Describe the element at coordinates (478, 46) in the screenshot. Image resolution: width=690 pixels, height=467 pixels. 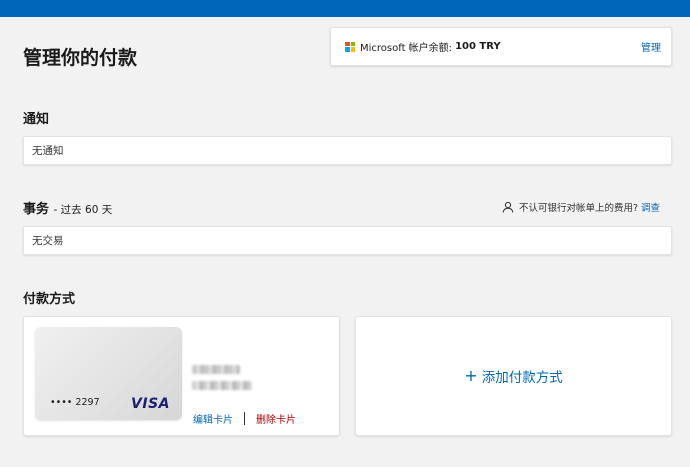
I see `balance-amount: 100 TRY` at that location.